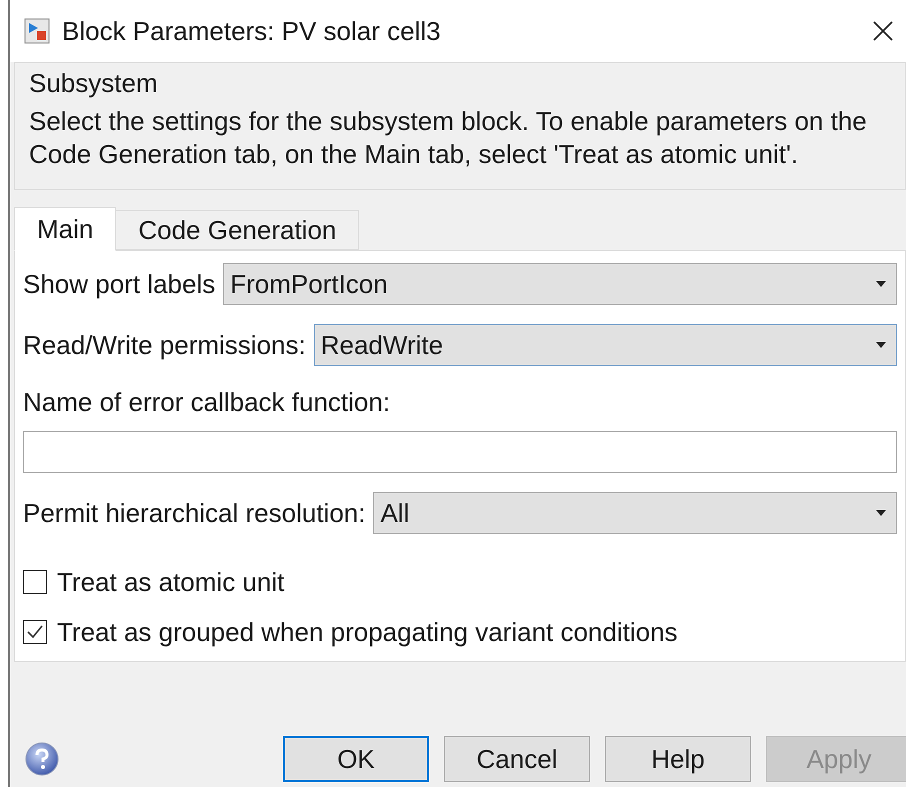 This screenshot has width=906, height=787. What do you see at coordinates (207, 402) in the screenshot?
I see `field-label: Name of error callback function:` at bounding box center [207, 402].